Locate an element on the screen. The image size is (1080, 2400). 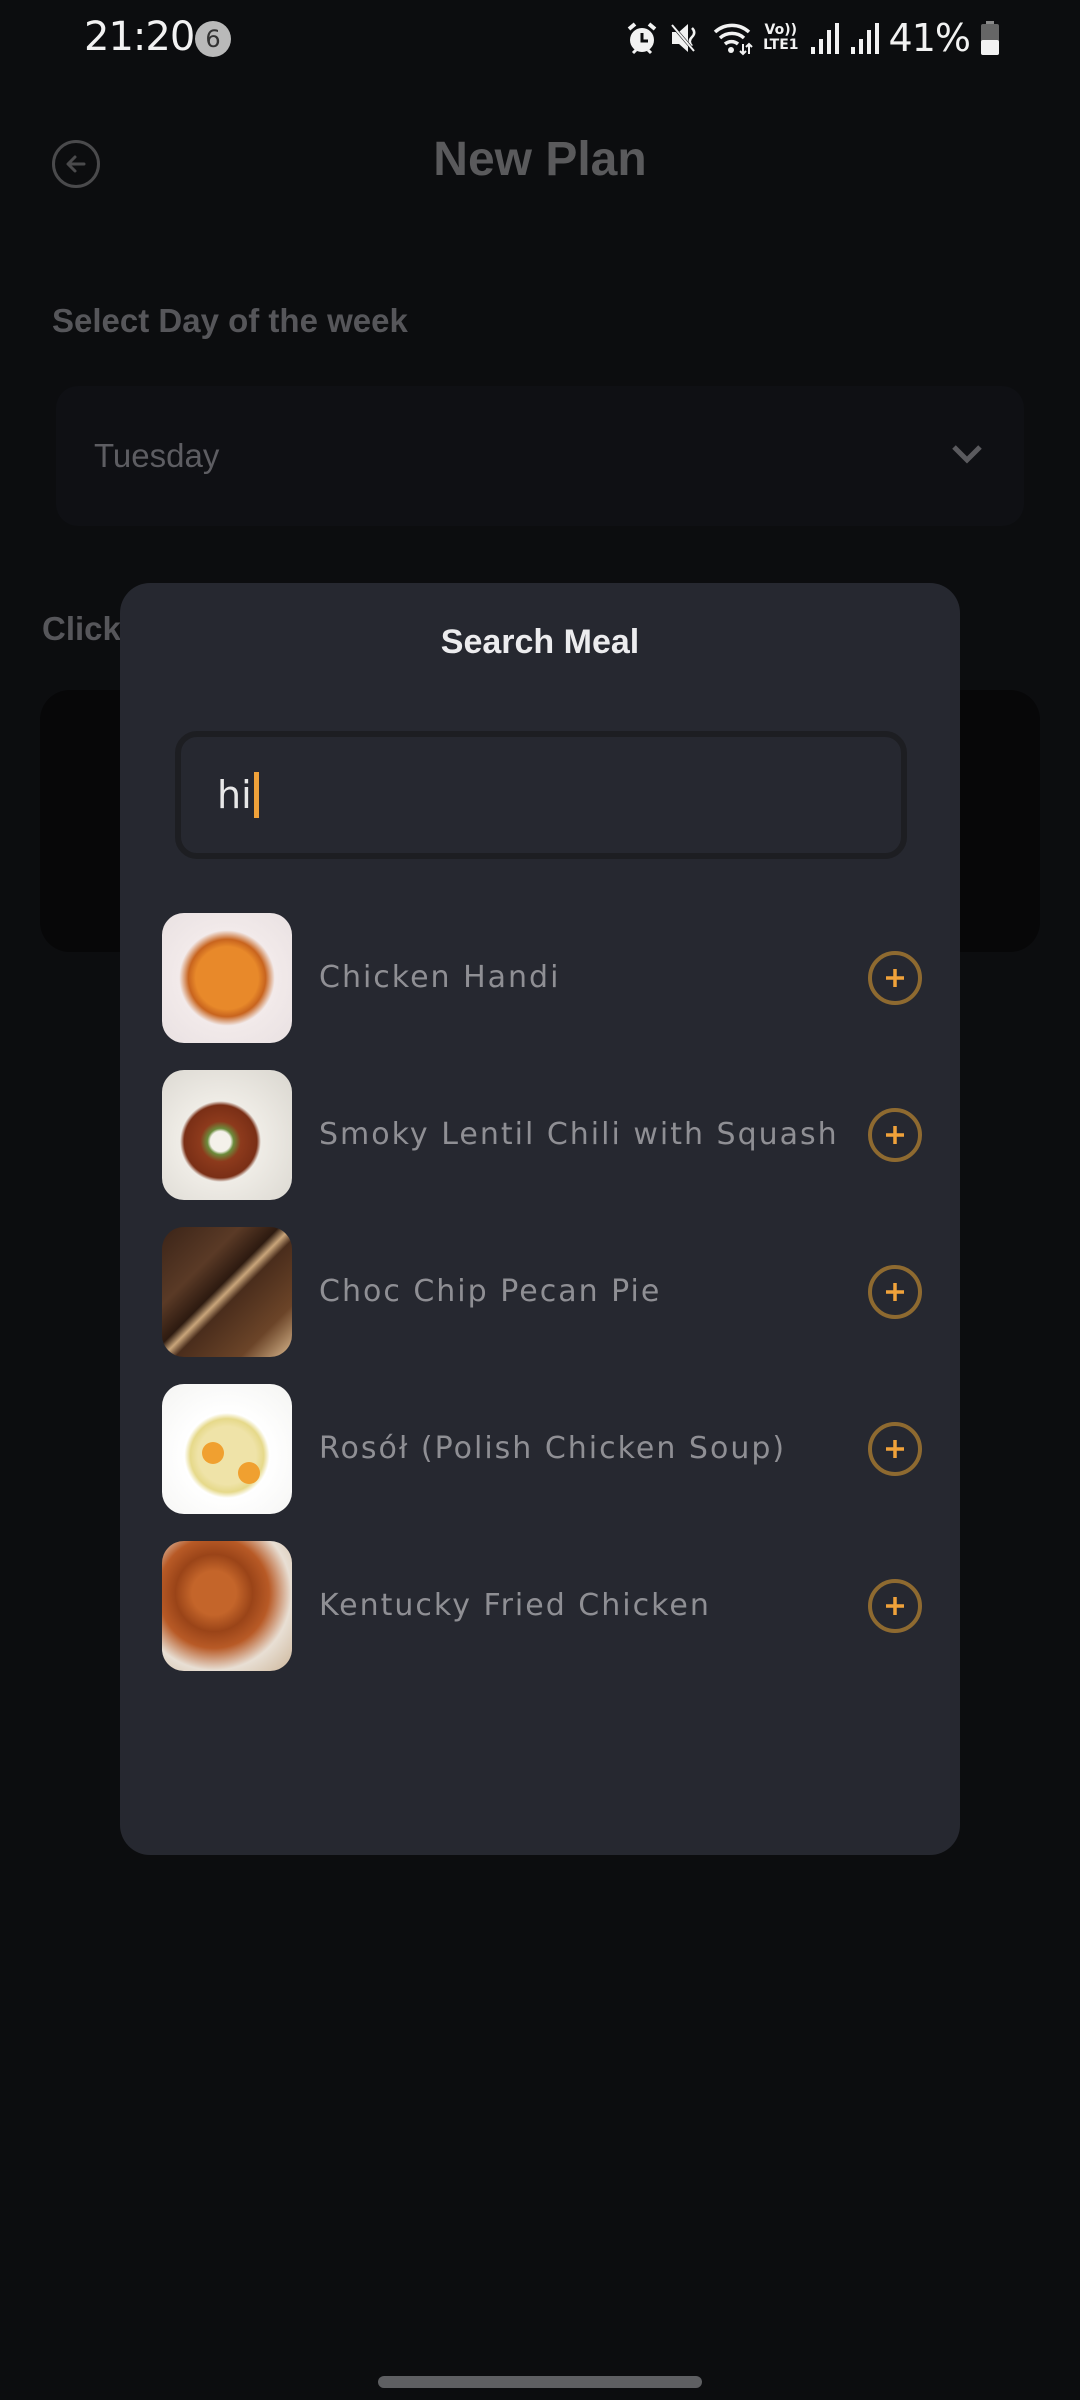
notification-count-badge: 6 is located at coordinates (213, 39).